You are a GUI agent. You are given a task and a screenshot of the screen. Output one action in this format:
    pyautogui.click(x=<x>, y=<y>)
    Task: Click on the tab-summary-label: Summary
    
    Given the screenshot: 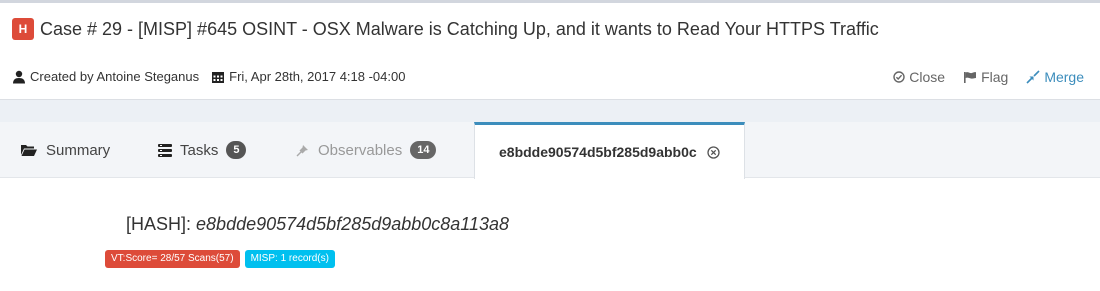 What is the action you would take?
    pyautogui.click(x=78, y=150)
    